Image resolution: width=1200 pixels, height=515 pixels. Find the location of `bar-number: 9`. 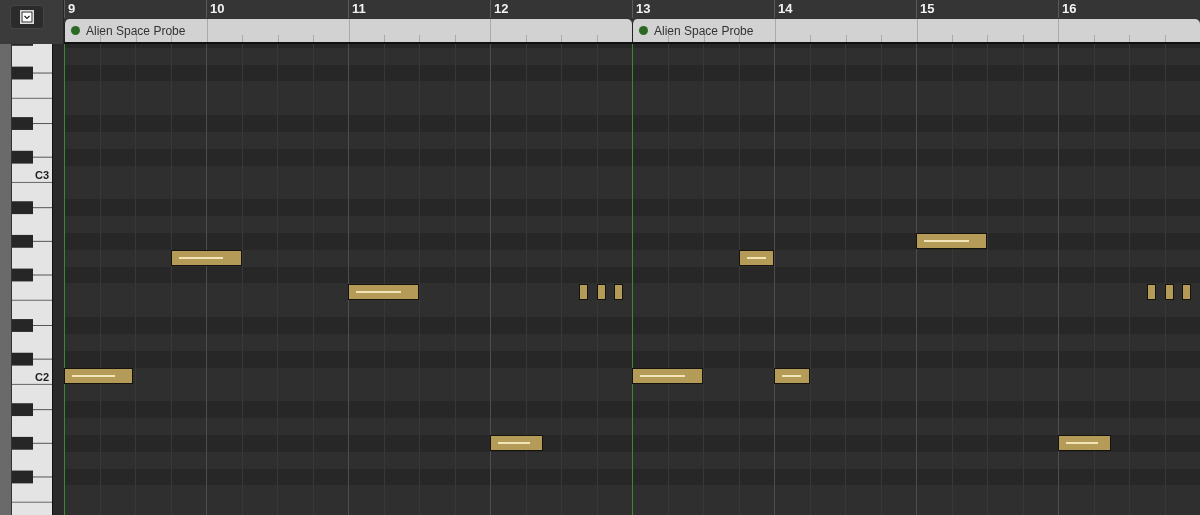

bar-number: 9 is located at coordinates (72, 9).